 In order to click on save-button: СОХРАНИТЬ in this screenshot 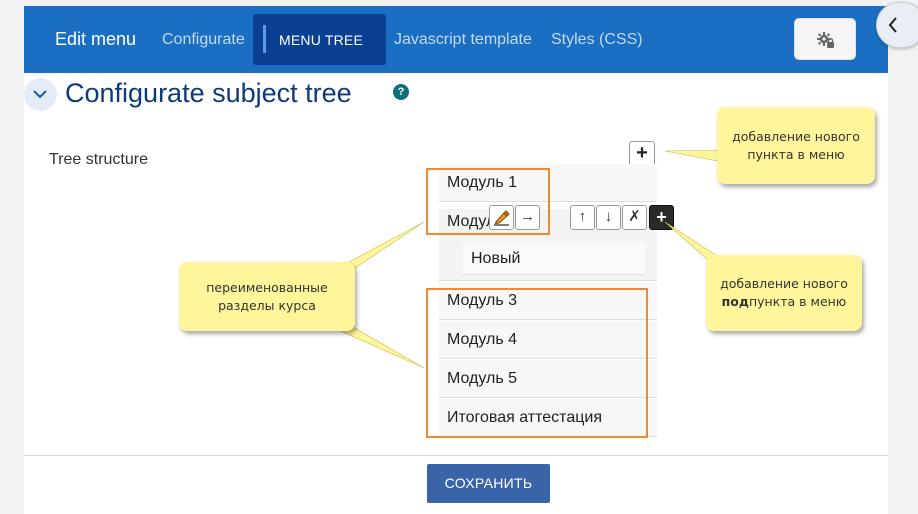, I will do `click(488, 483)`.